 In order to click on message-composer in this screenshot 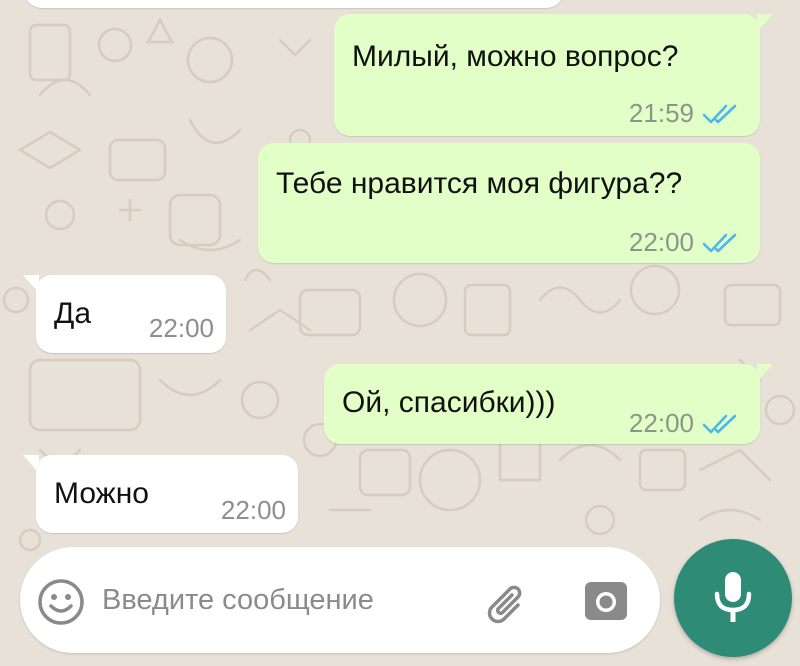, I will do `click(340, 600)`.